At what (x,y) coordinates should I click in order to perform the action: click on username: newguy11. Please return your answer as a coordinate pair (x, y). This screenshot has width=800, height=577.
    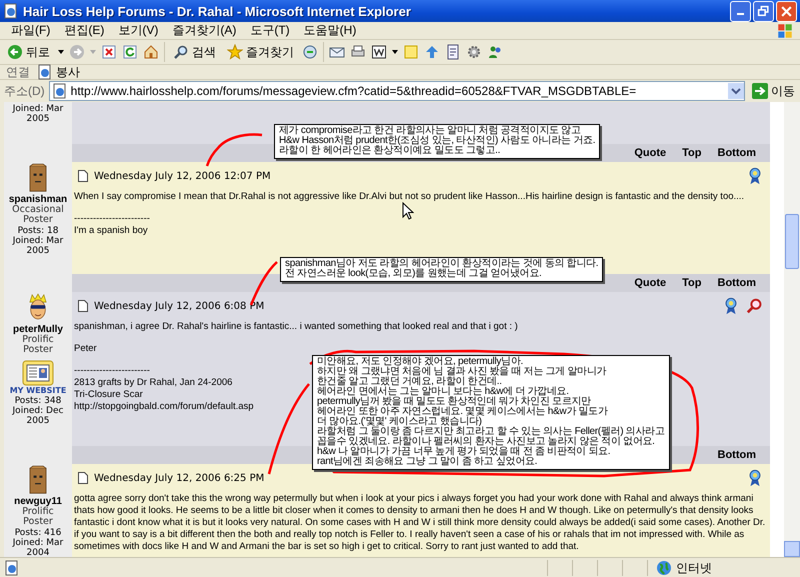
    Looking at the image, I should click on (38, 501).